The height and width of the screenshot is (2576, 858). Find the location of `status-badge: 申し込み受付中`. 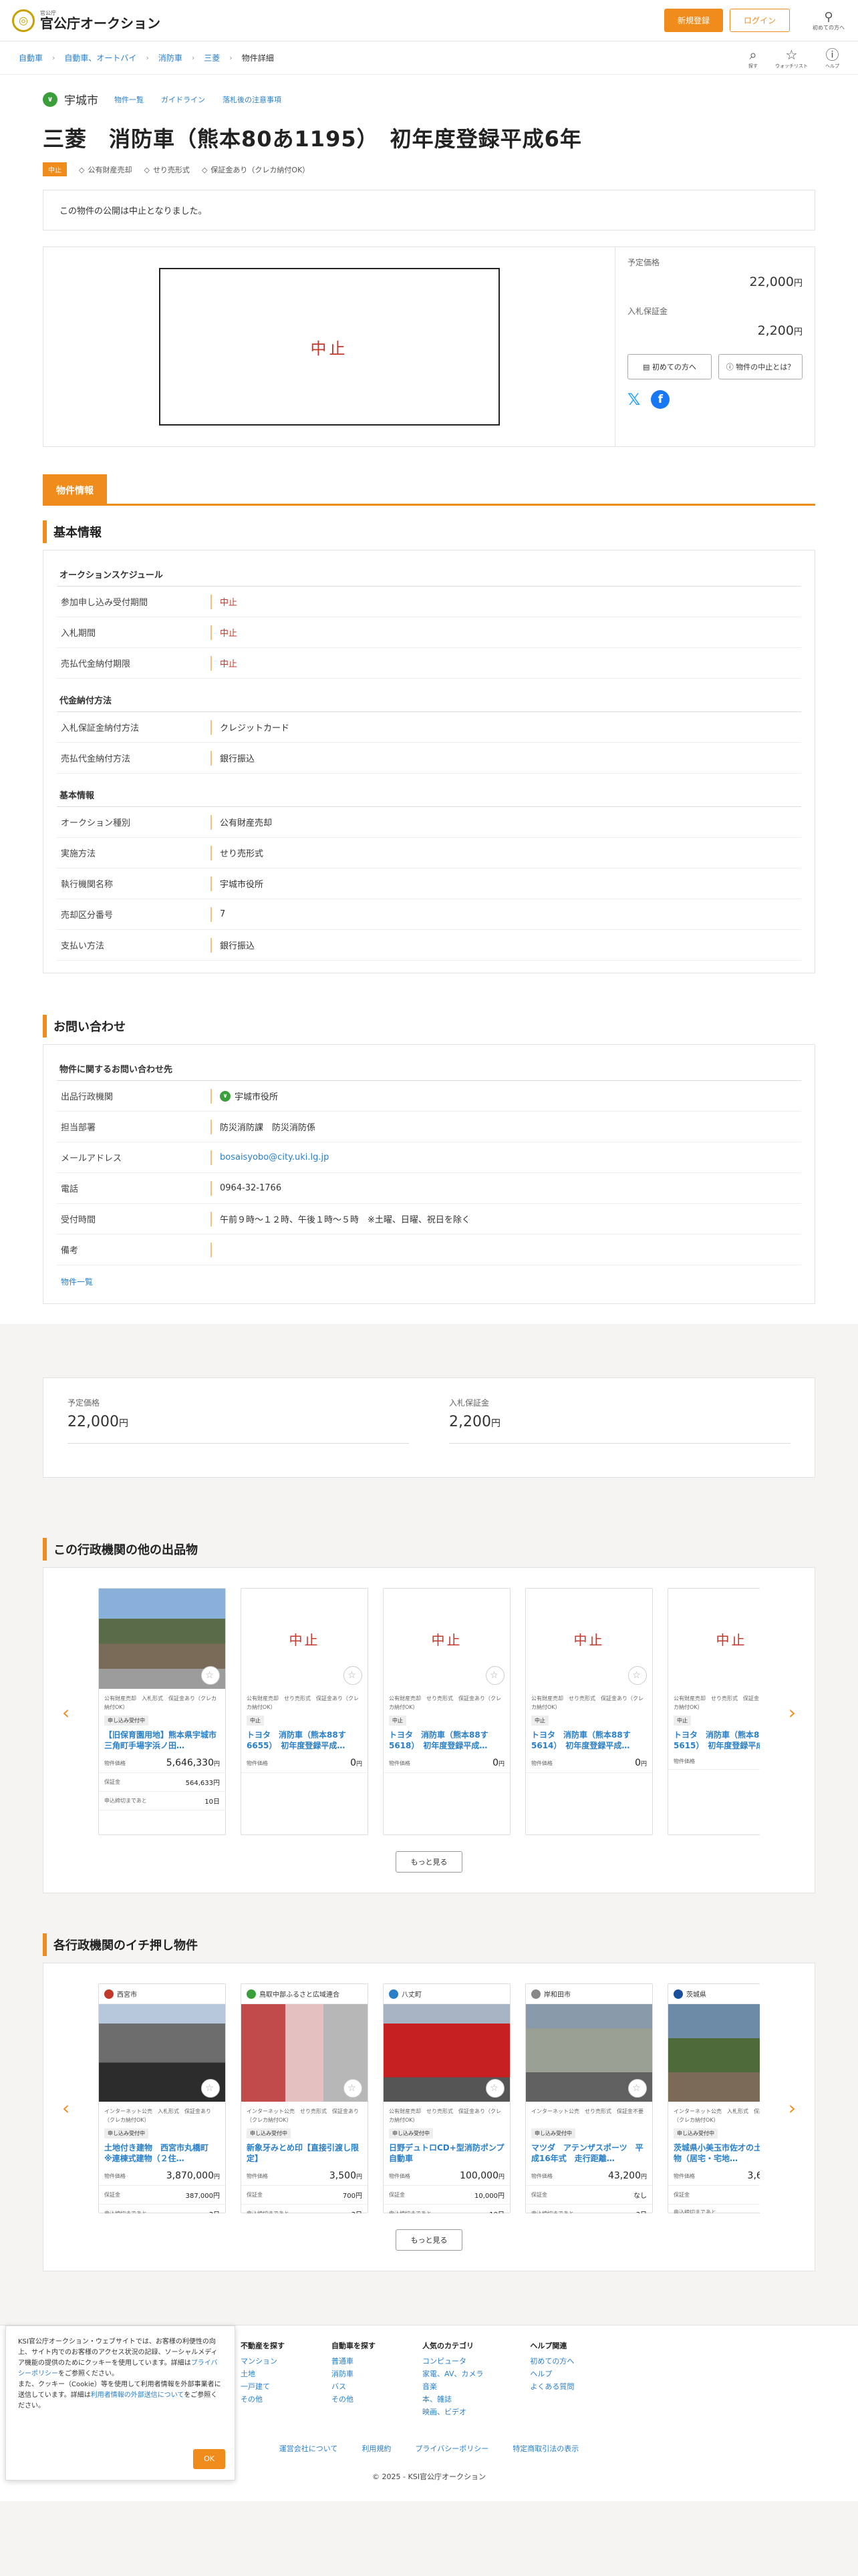

status-badge: 申し込み受付中 is located at coordinates (696, 2133).